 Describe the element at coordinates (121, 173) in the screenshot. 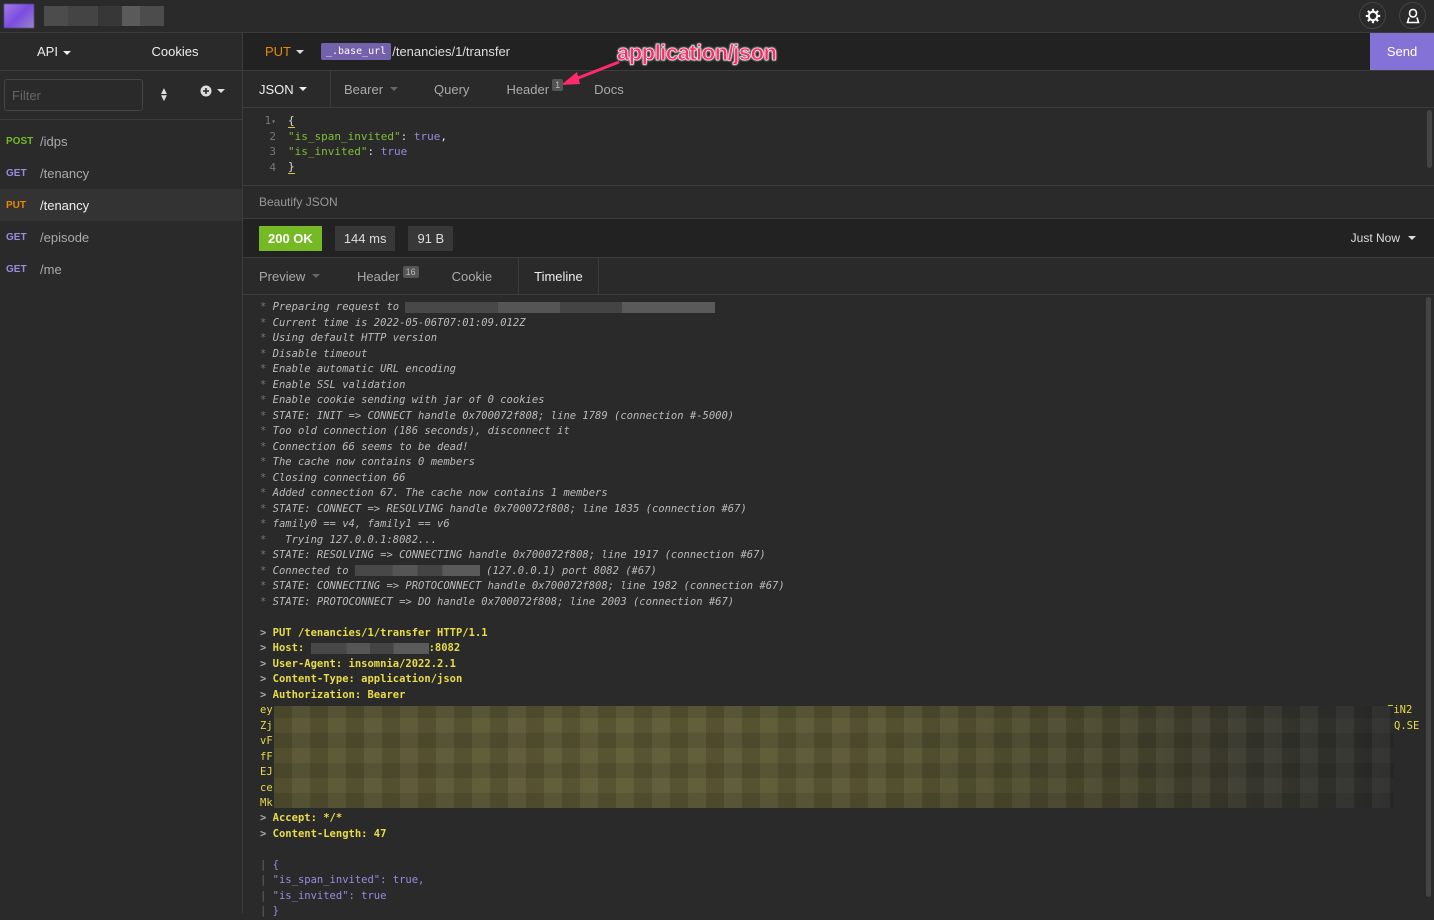

I see `request-item-get-tenancy: GET/tenancy` at that location.